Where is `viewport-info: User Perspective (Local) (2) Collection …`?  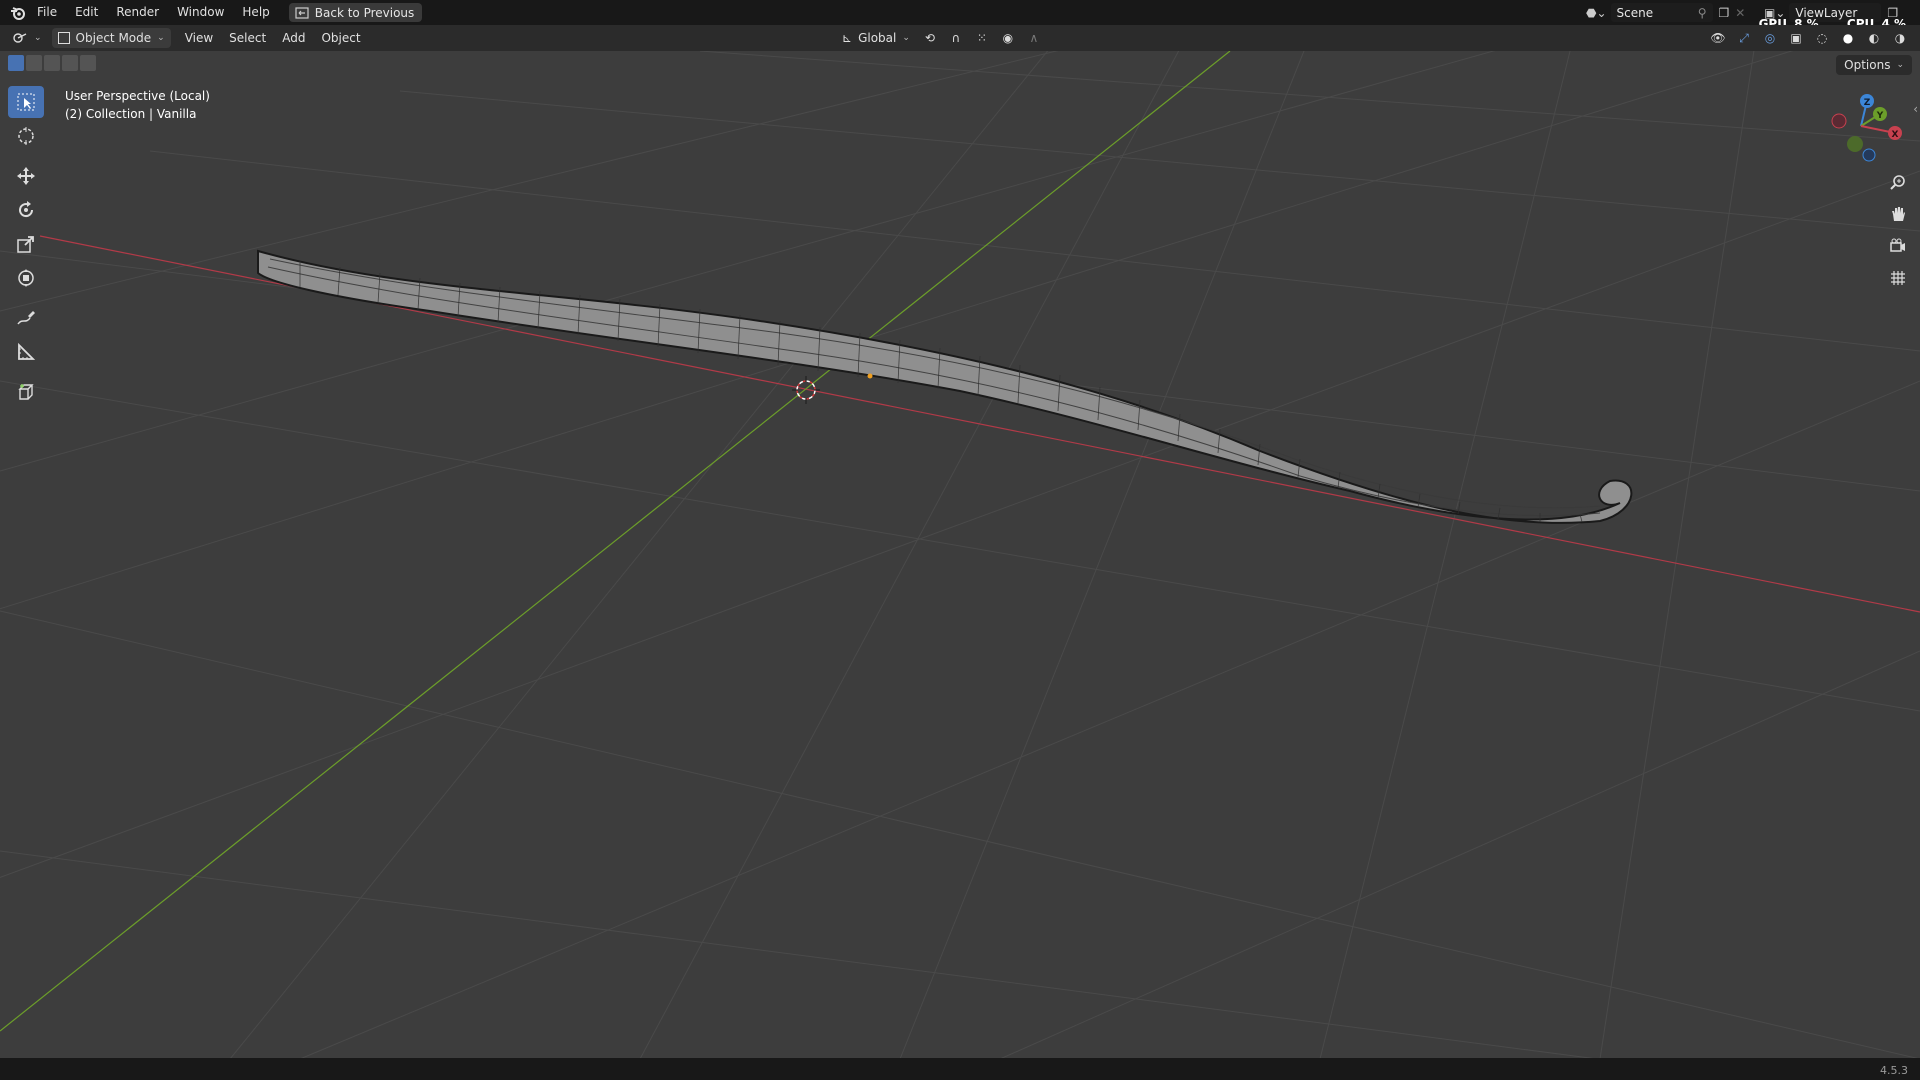 viewport-info: User Perspective (Local) (2) Collection … is located at coordinates (137, 105).